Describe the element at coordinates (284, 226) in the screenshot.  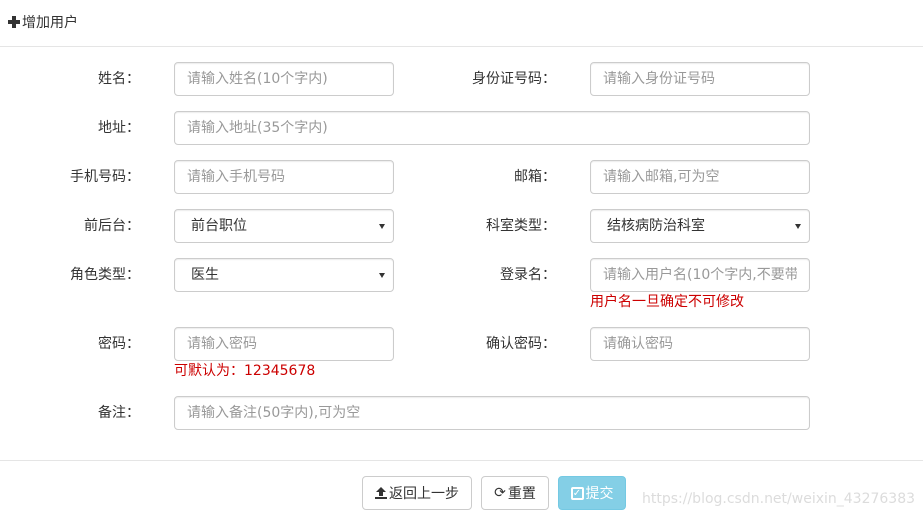
I see `desk-select: 前台职位` at that location.